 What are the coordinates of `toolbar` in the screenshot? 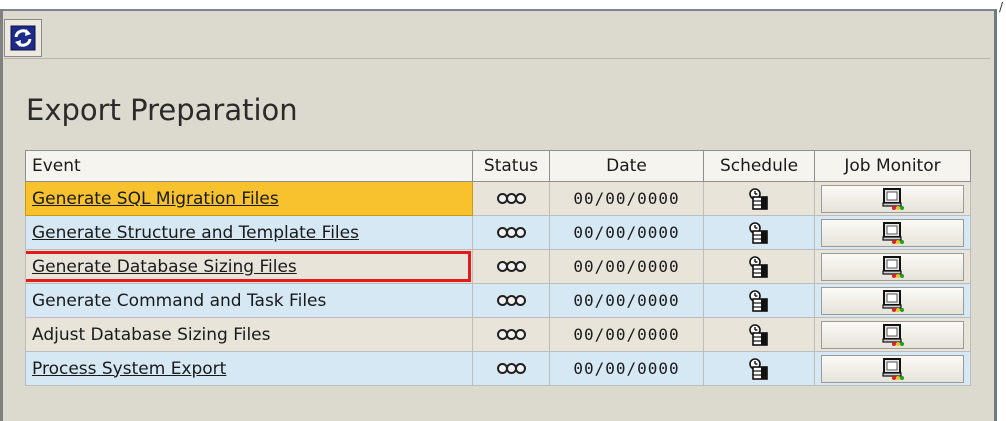 It's located at (497, 41).